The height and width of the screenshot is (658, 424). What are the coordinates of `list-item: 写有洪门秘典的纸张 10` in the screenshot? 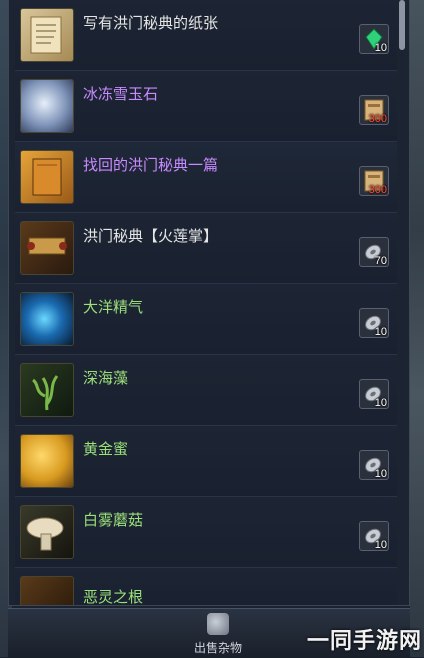 It's located at (206, 35).